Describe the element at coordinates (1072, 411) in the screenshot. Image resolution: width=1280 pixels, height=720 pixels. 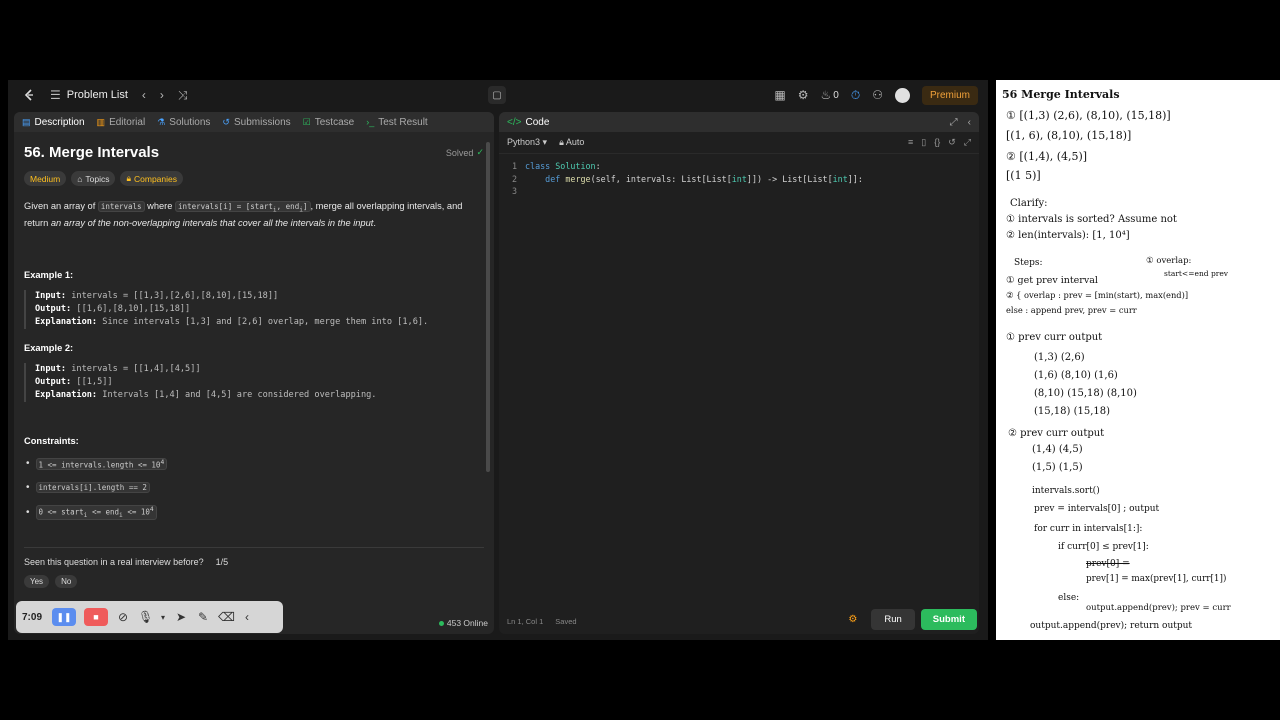
I see `note-line: (15,18) (15,18)` at that location.